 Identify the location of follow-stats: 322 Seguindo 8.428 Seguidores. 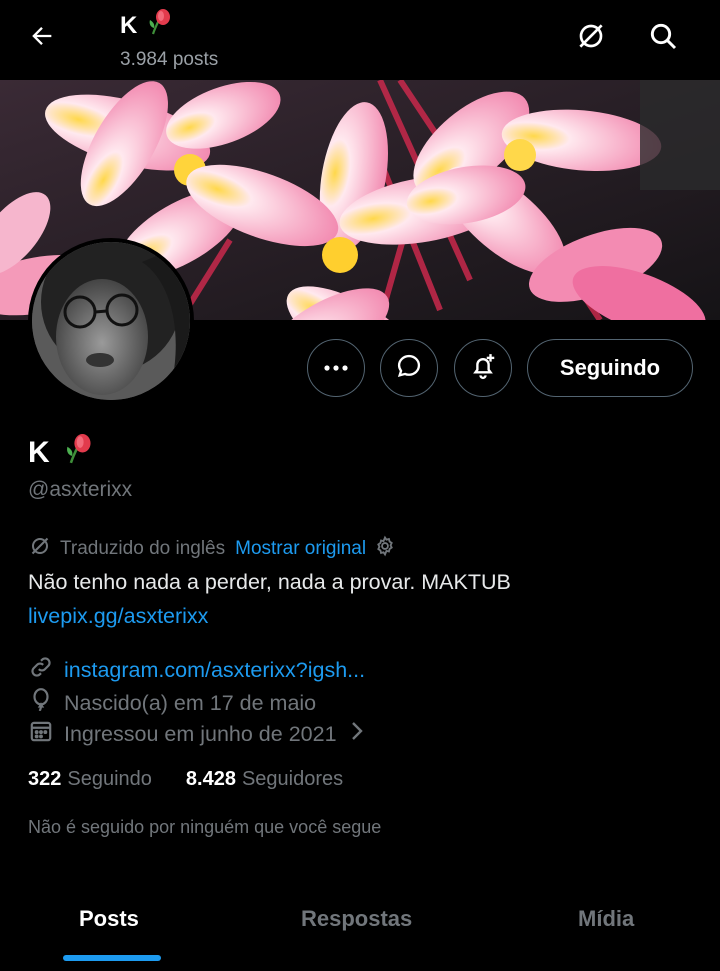
(185, 779).